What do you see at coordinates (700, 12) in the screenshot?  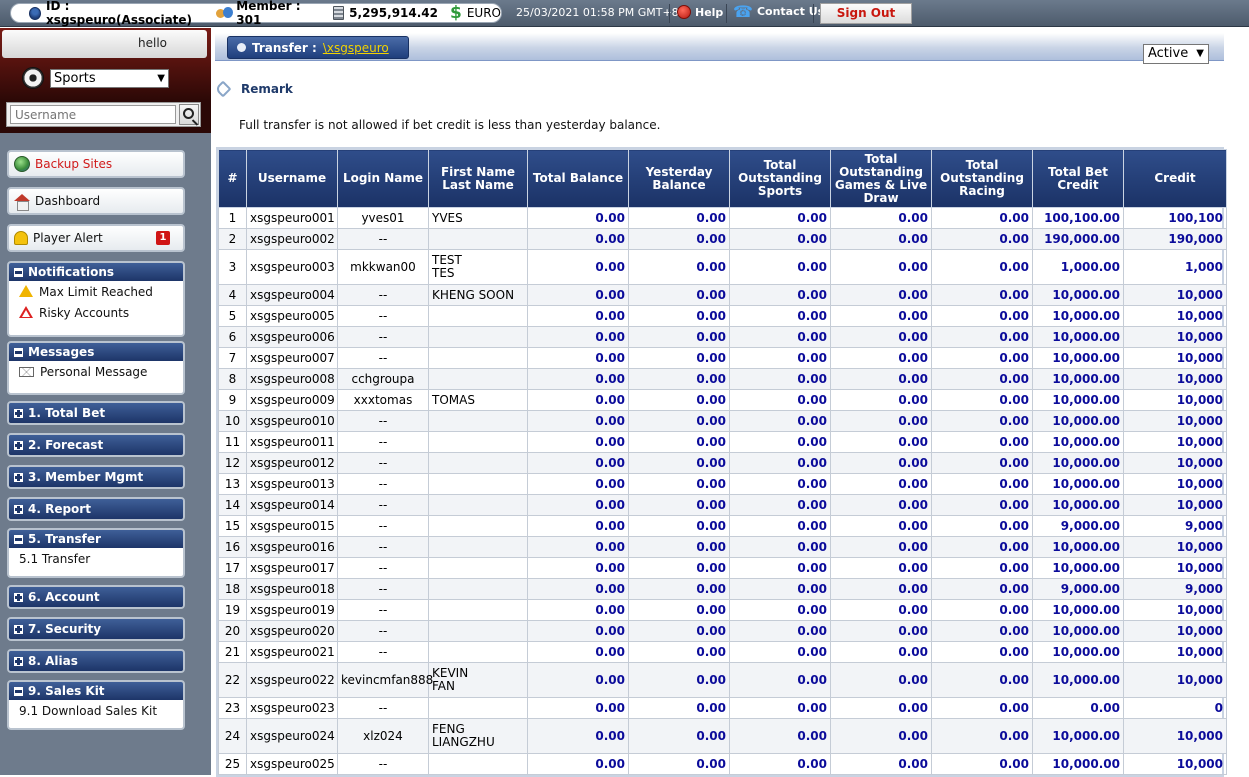 I see `help-link: Help` at bounding box center [700, 12].